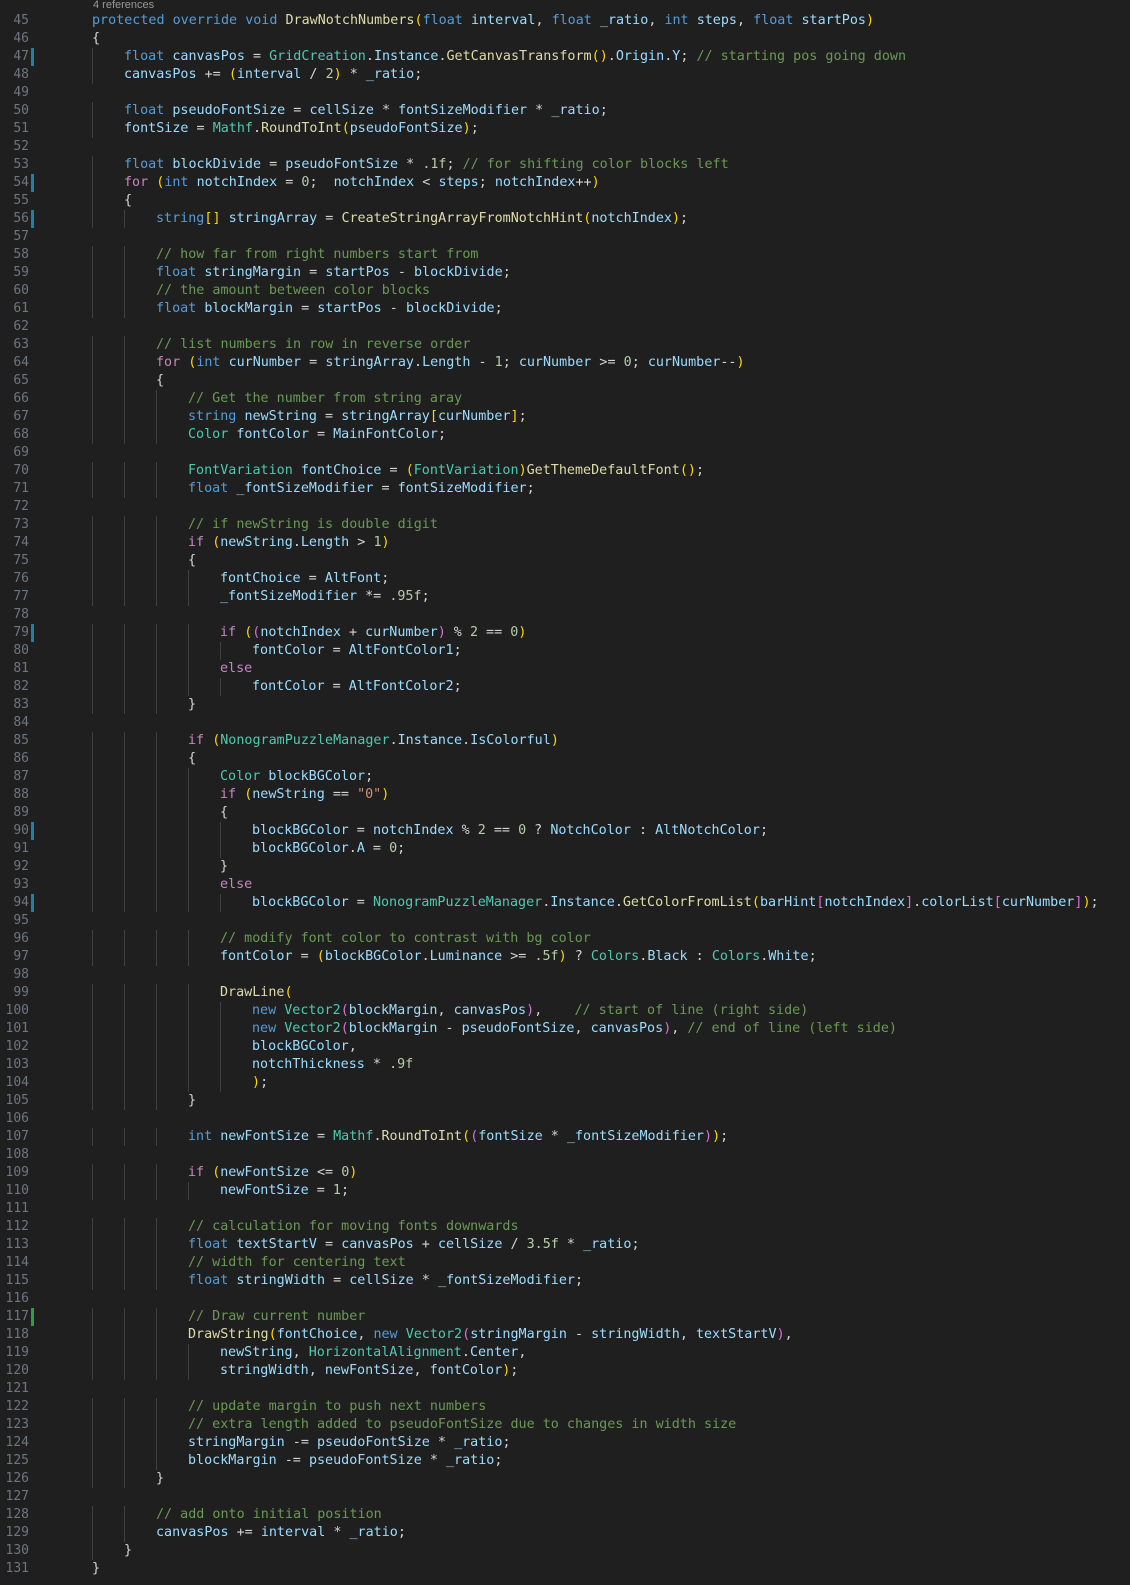 The height and width of the screenshot is (1585, 1130). Describe the element at coordinates (297, 1263) in the screenshot. I see `code-text: // width for centering text` at that location.